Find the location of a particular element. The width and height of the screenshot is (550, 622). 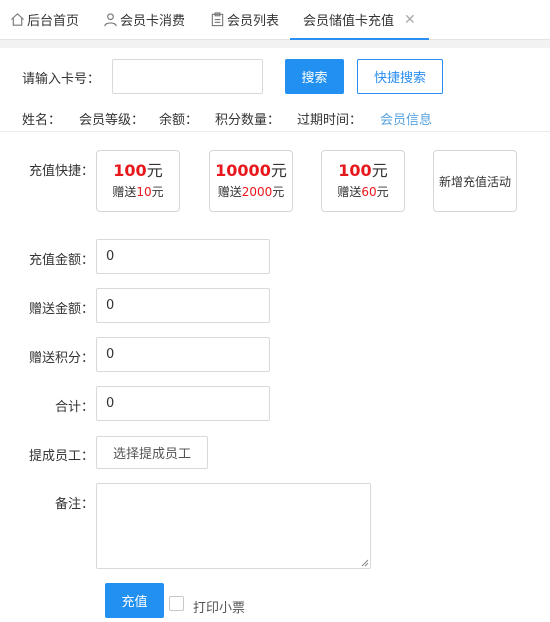

remark-textarea is located at coordinates (233, 526).